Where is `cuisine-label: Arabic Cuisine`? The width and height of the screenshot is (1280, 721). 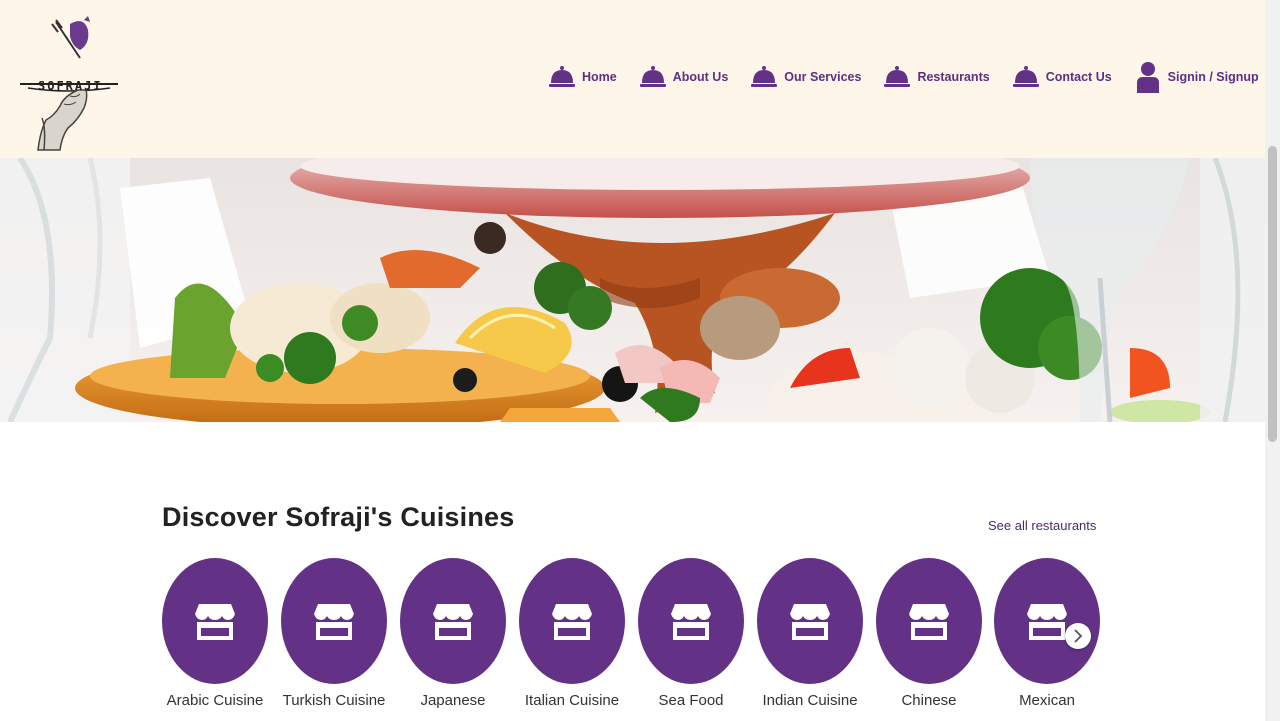
cuisine-label: Arabic Cuisine is located at coordinates (215, 700).